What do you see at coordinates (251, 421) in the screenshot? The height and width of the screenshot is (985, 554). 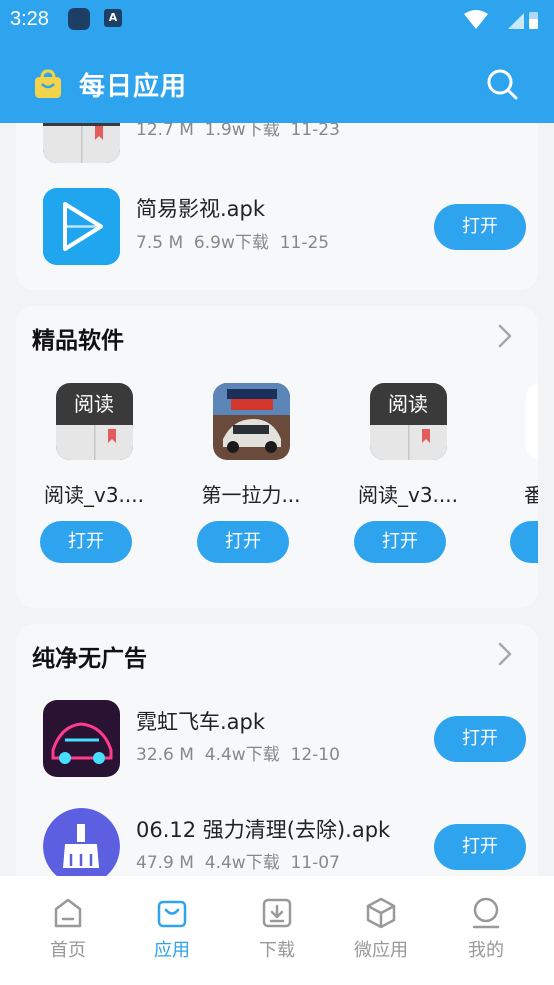 I see `rally-game-icon` at bounding box center [251, 421].